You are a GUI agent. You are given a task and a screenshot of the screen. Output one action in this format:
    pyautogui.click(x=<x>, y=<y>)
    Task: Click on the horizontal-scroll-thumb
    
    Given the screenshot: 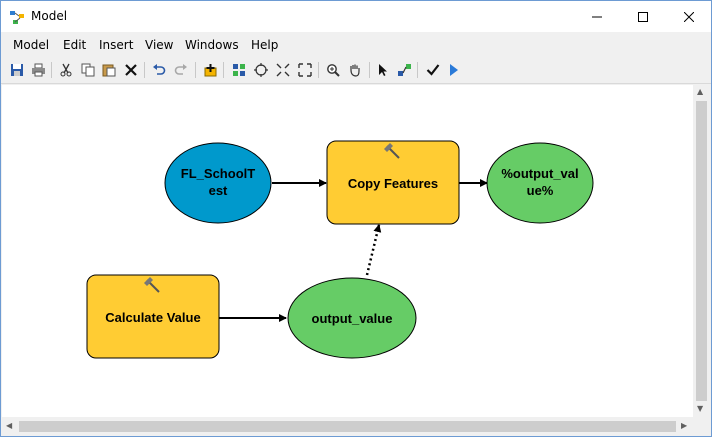 What is the action you would take?
    pyautogui.click(x=347, y=426)
    